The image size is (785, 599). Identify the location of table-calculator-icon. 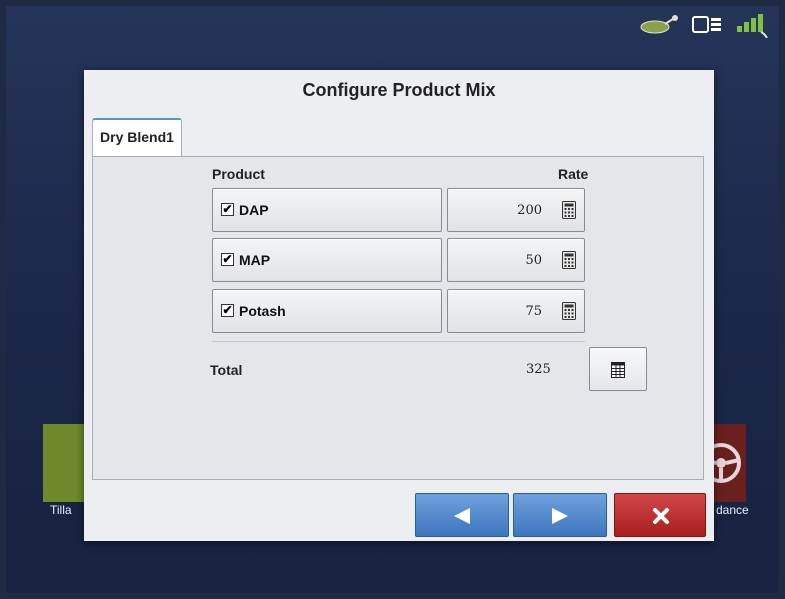
(618, 370).